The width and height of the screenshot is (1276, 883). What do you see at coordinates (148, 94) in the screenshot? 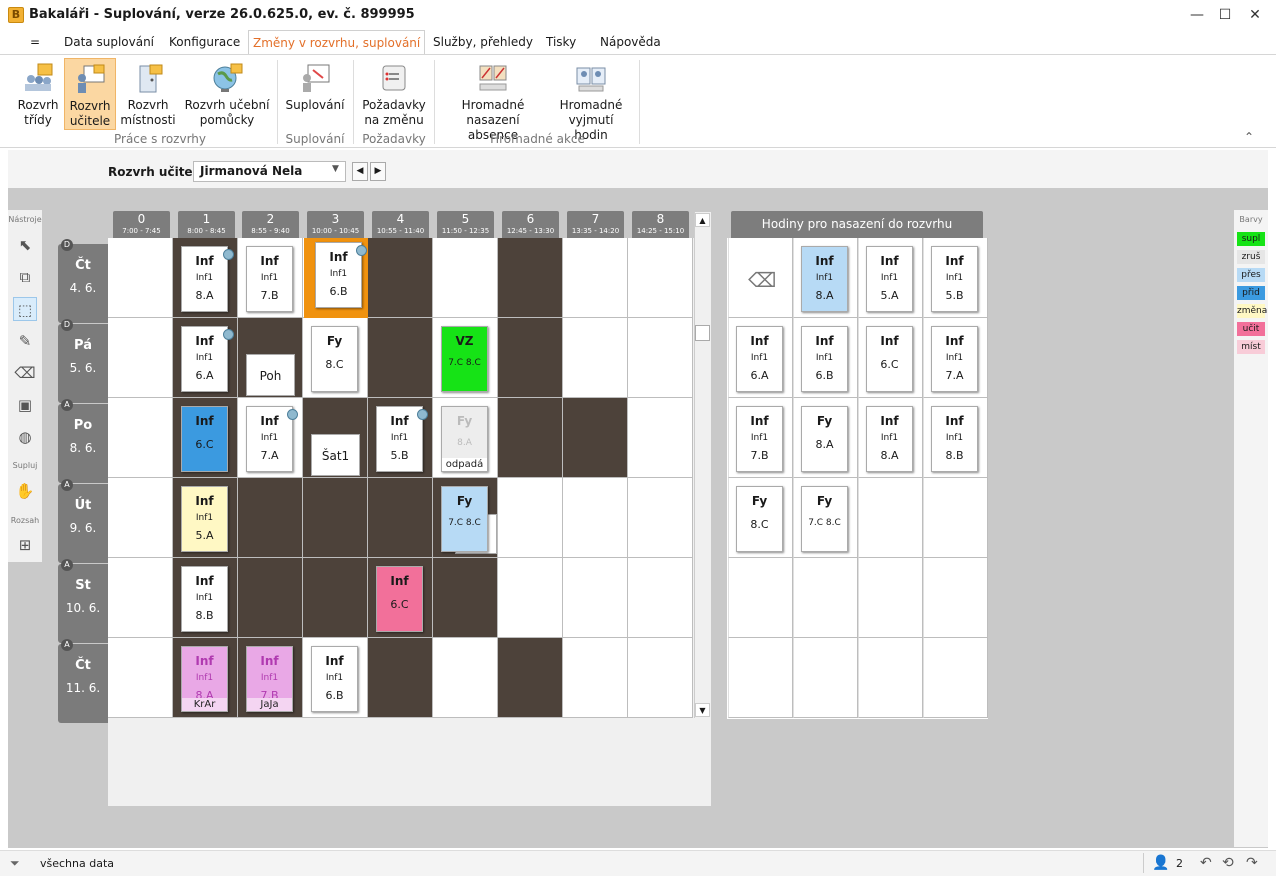
I see `room-timetable-button: Rozvrh místnosti` at bounding box center [148, 94].